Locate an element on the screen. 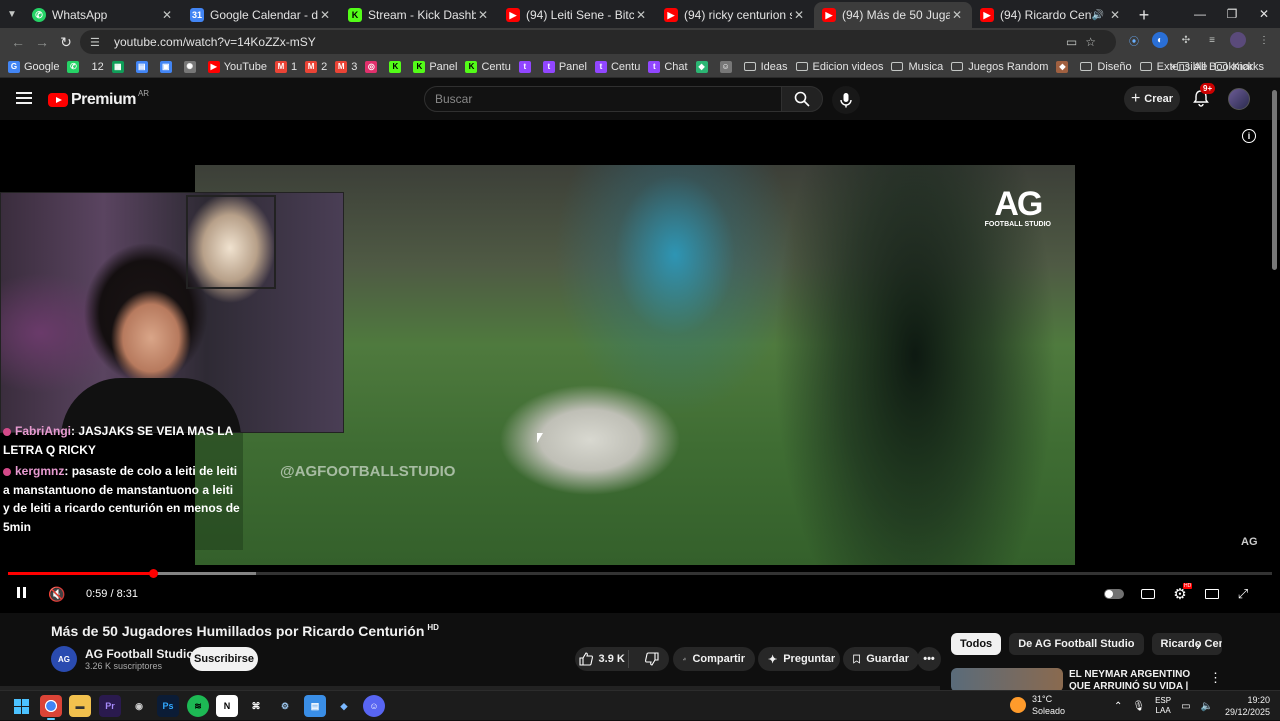  speaker-icon: 🔊 is located at coordinates (1098, 15).